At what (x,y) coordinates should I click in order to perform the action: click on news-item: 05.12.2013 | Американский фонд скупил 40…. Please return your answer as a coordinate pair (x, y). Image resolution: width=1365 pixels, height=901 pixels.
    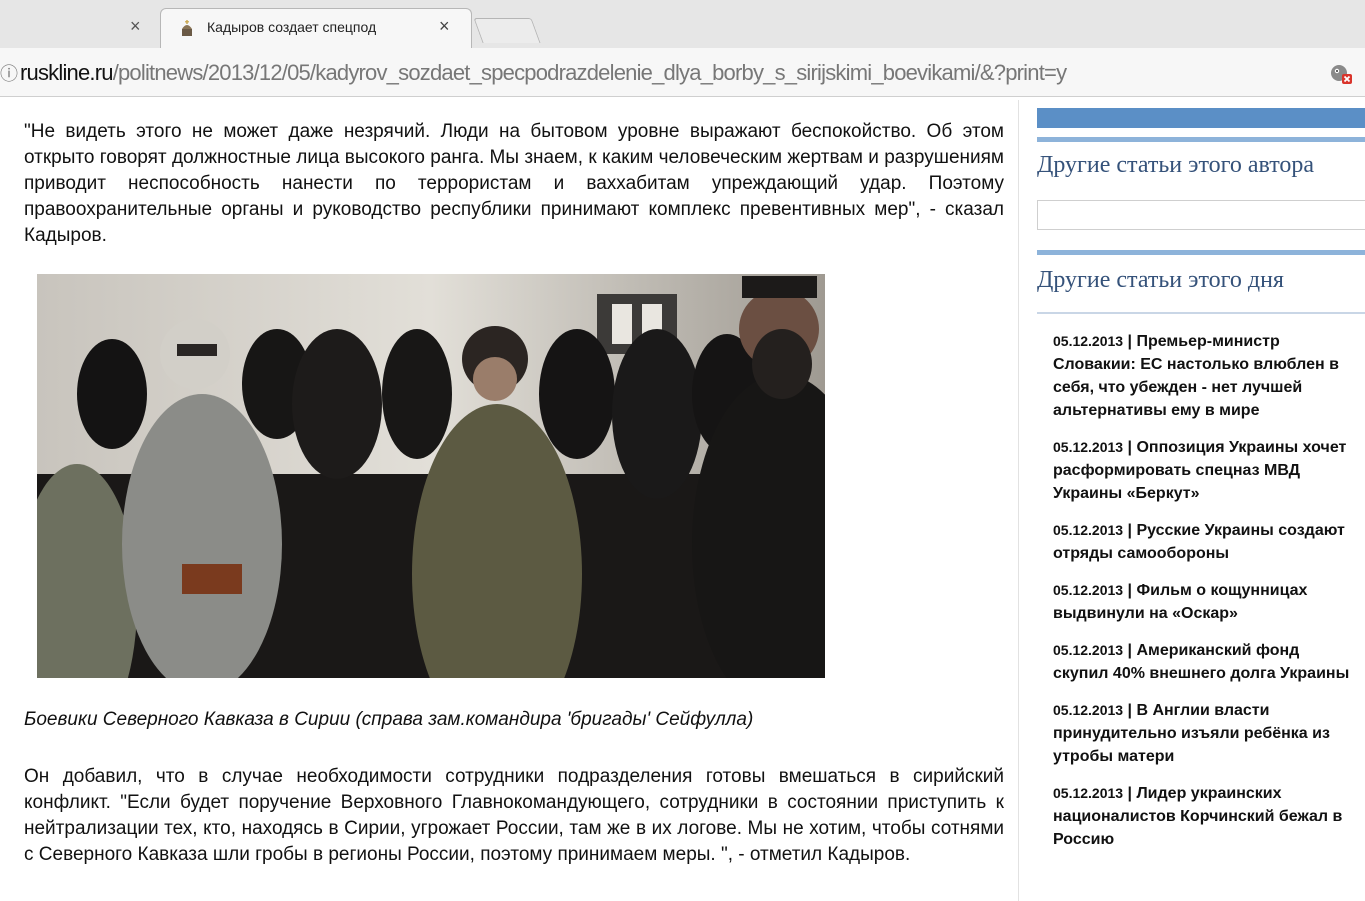
    Looking at the image, I should click on (1206, 662).